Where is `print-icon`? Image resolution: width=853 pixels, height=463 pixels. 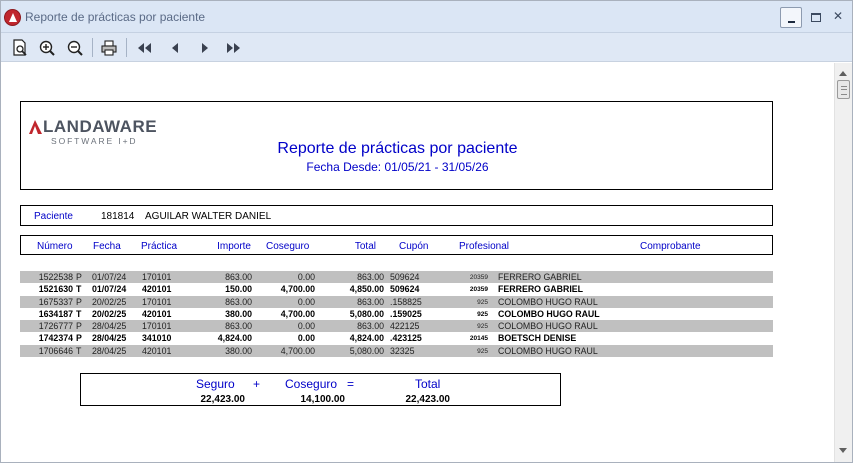 print-icon is located at coordinates (109, 48).